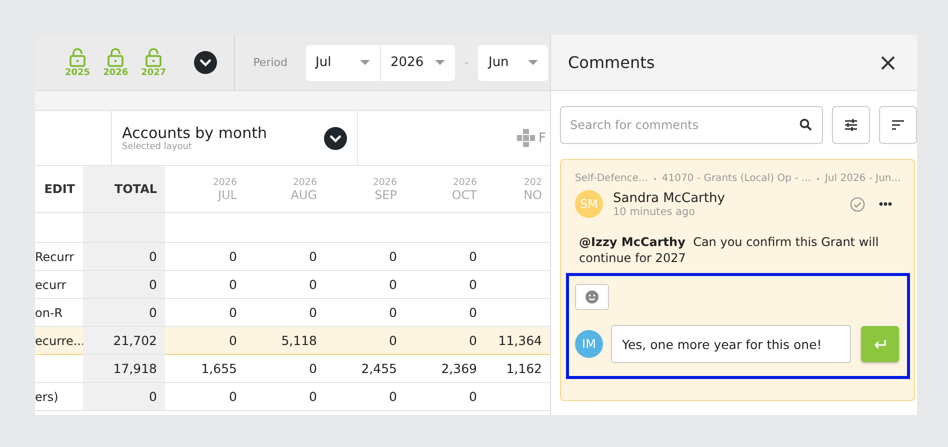 The height and width of the screenshot is (447, 948). Describe the element at coordinates (513, 62) in the screenshot. I see `month-select: Jun` at that location.